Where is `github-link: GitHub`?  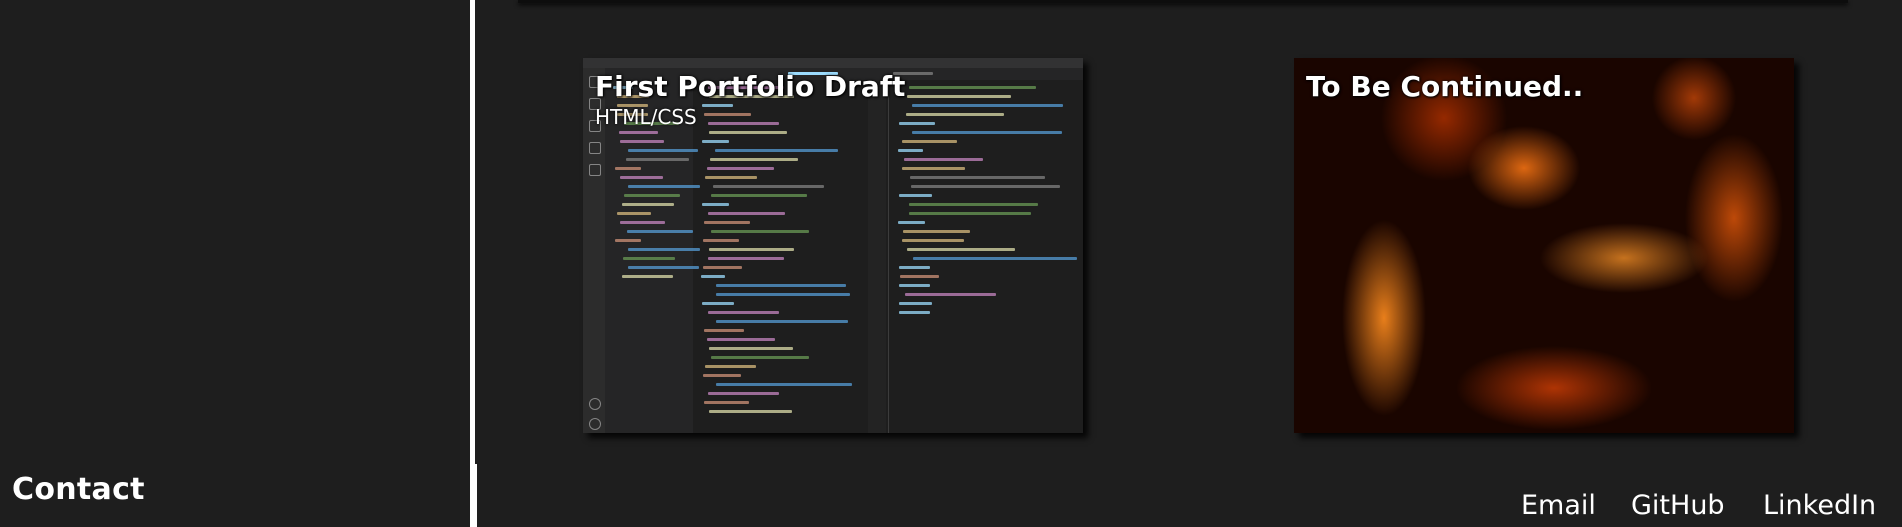
github-link: GitHub is located at coordinates (1678, 505).